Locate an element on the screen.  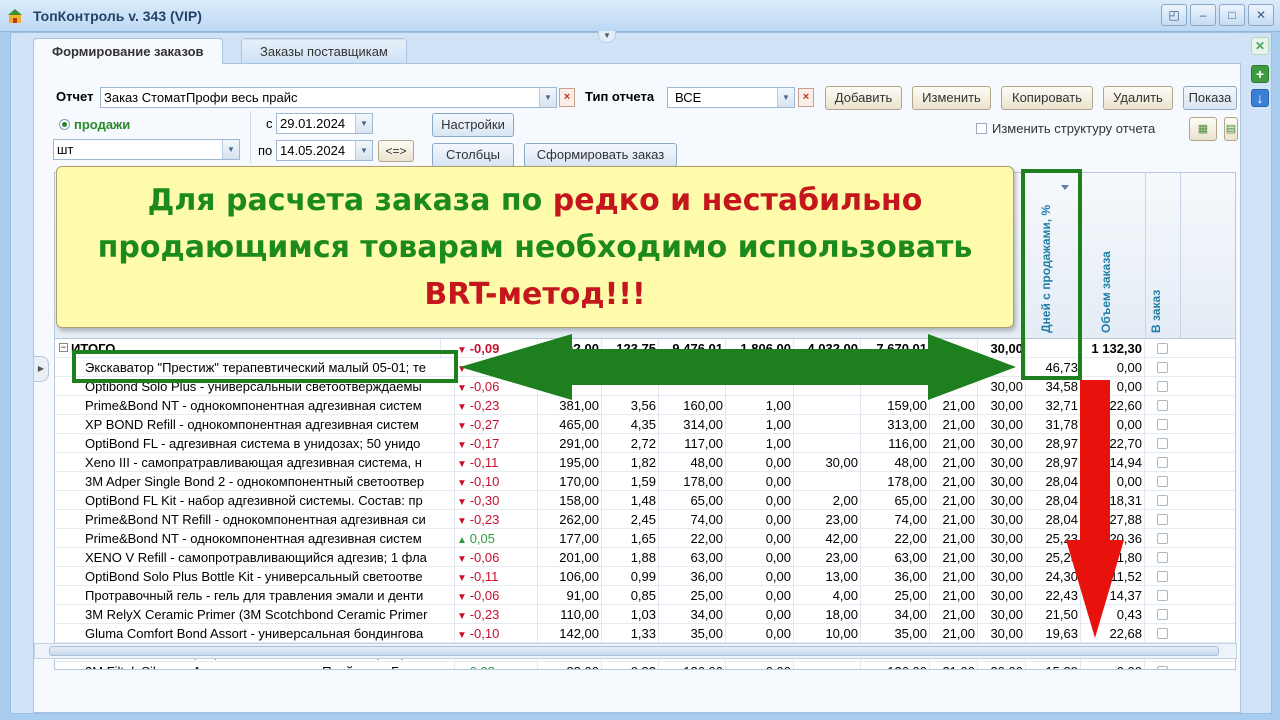
tab-order-forming: Формирование заказов is located at coordinates (128, 51).